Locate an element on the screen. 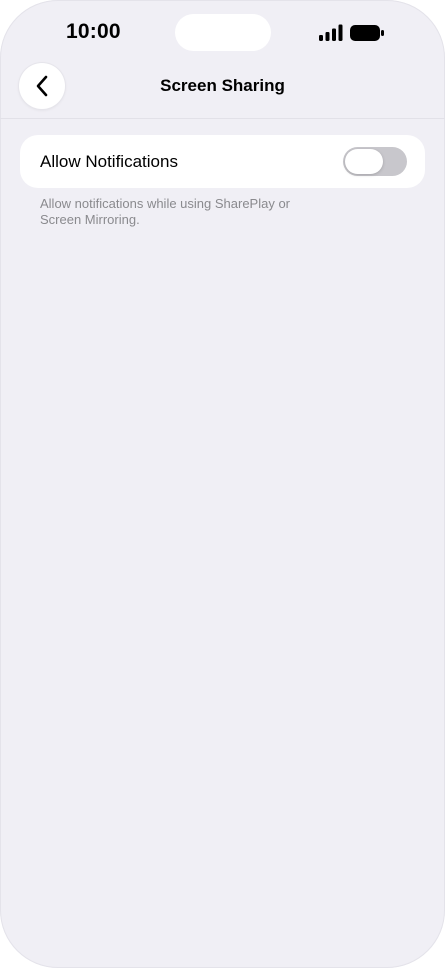 The width and height of the screenshot is (445, 968). dynamic-island is located at coordinates (223, 32).